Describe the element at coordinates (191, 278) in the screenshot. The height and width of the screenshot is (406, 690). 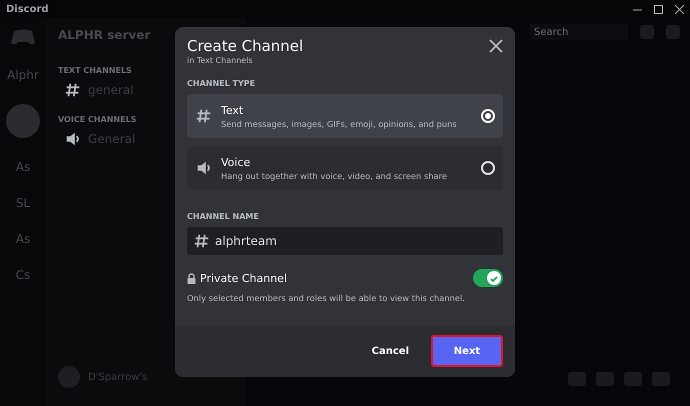
I see `lock-icon` at that location.